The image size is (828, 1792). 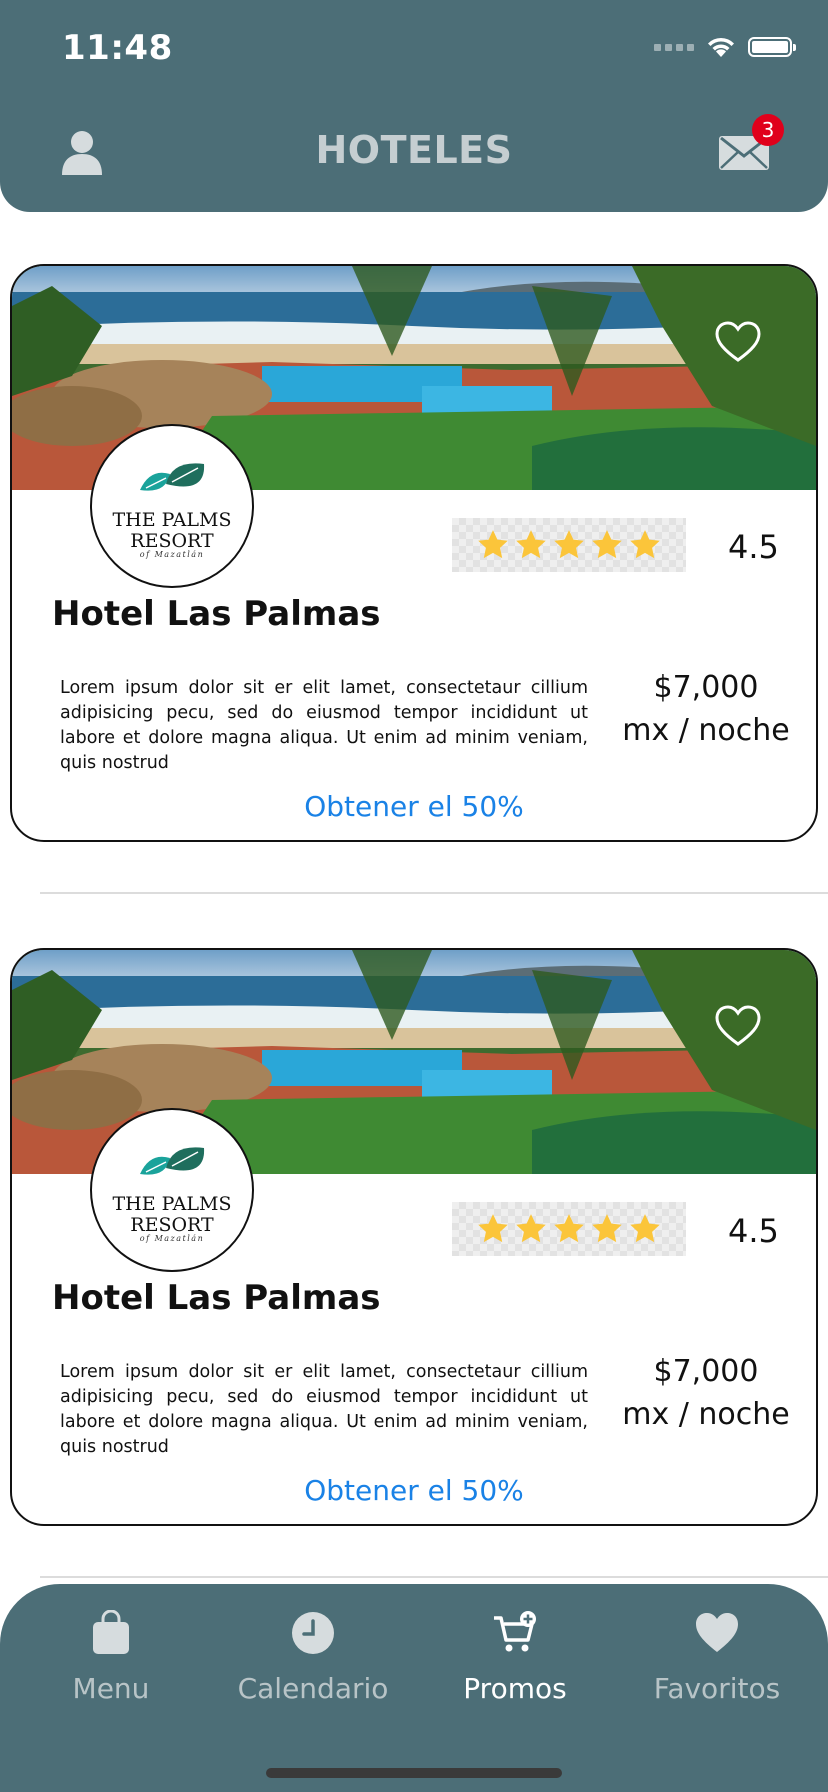 What do you see at coordinates (721, 47) in the screenshot?
I see `wifi-icon` at bounding box center [721, 47].